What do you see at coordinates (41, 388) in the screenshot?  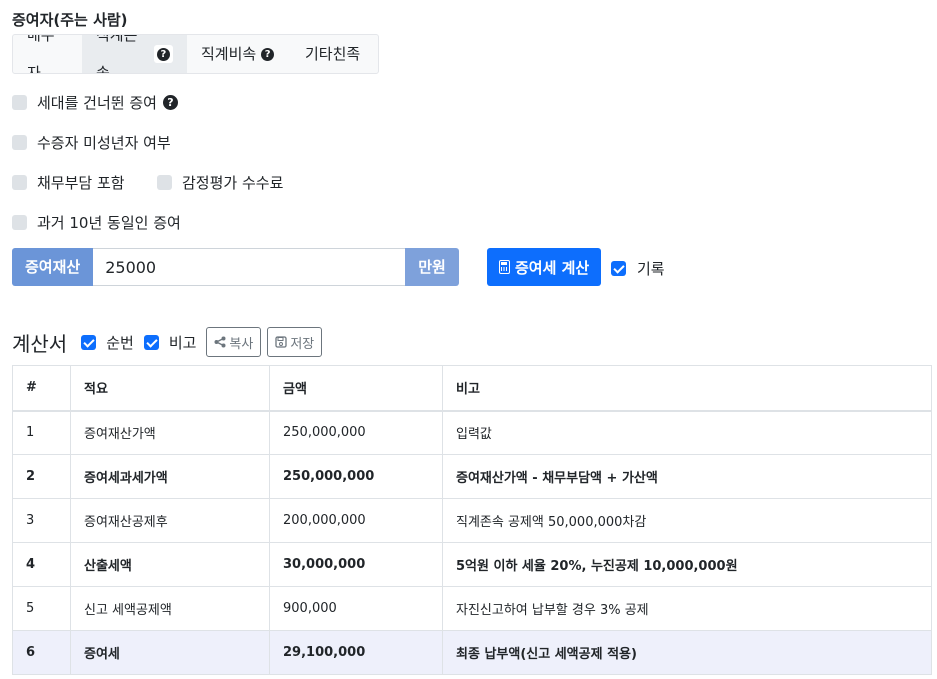 I see `column-header-number: #` at bounding box center [41, 388].